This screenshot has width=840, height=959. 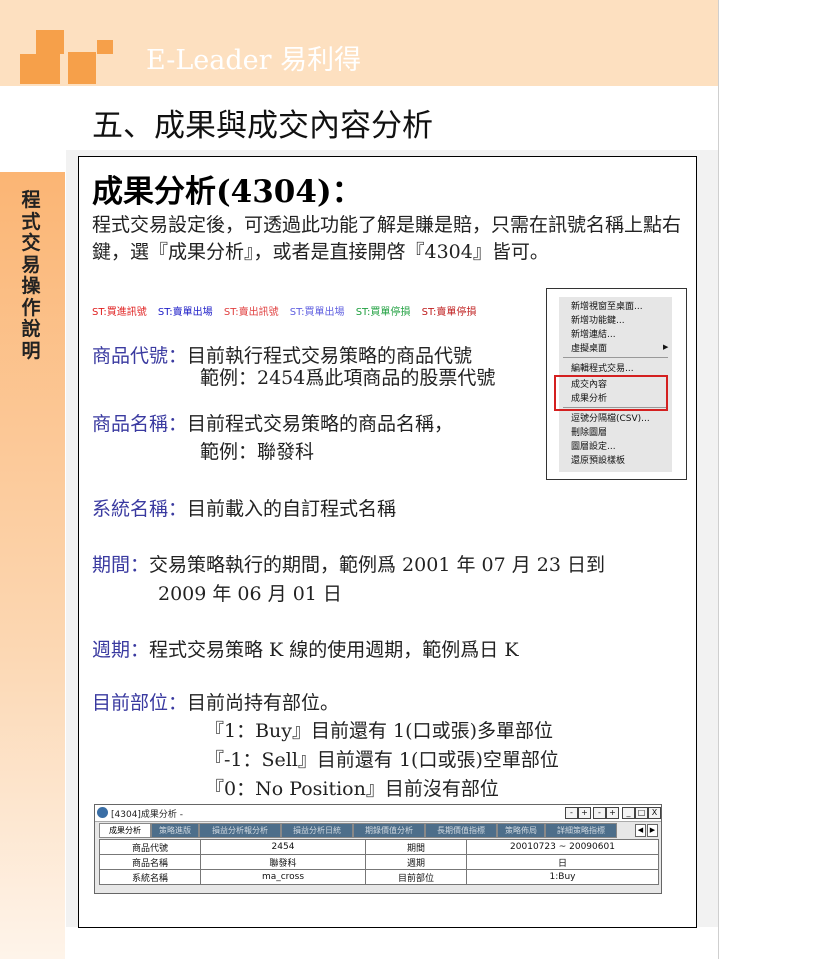 I want to click on code-line: 商品代號：目前執行程式交易策略的商品代號, so click(x=282, y=356).